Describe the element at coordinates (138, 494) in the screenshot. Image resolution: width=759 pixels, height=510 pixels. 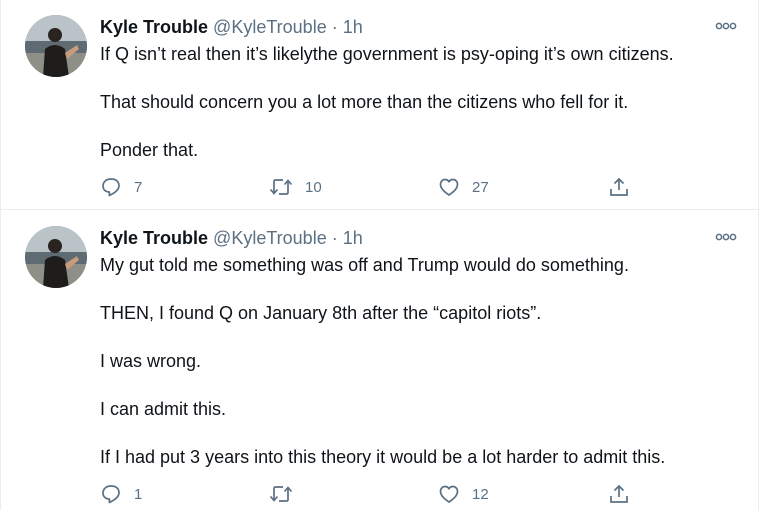
I see `reply-count: 1` at that location.